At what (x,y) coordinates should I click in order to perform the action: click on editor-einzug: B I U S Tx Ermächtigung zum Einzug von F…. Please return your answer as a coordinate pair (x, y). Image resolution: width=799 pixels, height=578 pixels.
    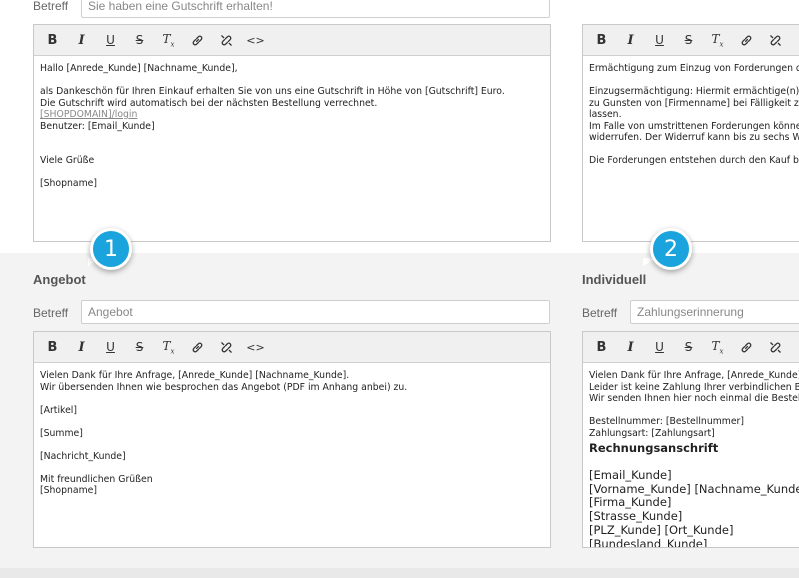
    Looking at the image, I should click on (690, 133).